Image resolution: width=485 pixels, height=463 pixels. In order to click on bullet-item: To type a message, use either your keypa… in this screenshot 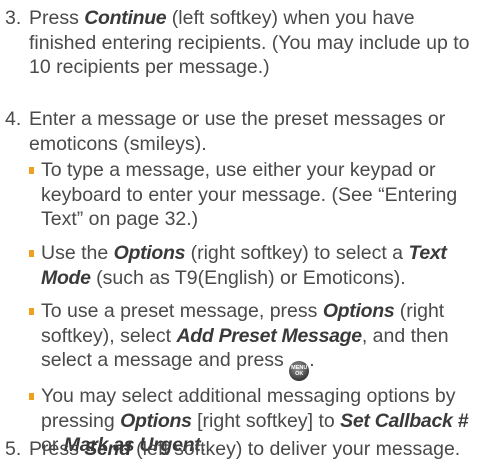, I will do `click(254, 195)`.